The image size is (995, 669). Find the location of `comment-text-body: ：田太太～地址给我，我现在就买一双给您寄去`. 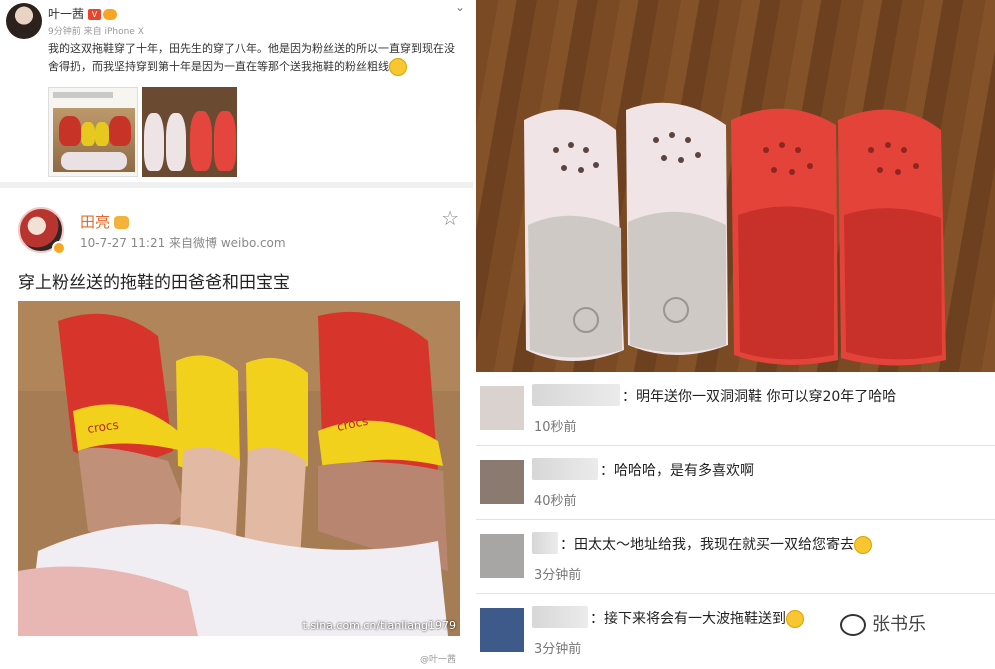

comment-text-body: ：田太太～地址给我，我现在就买一双给您寄去 is located at coordinates (707, 545).